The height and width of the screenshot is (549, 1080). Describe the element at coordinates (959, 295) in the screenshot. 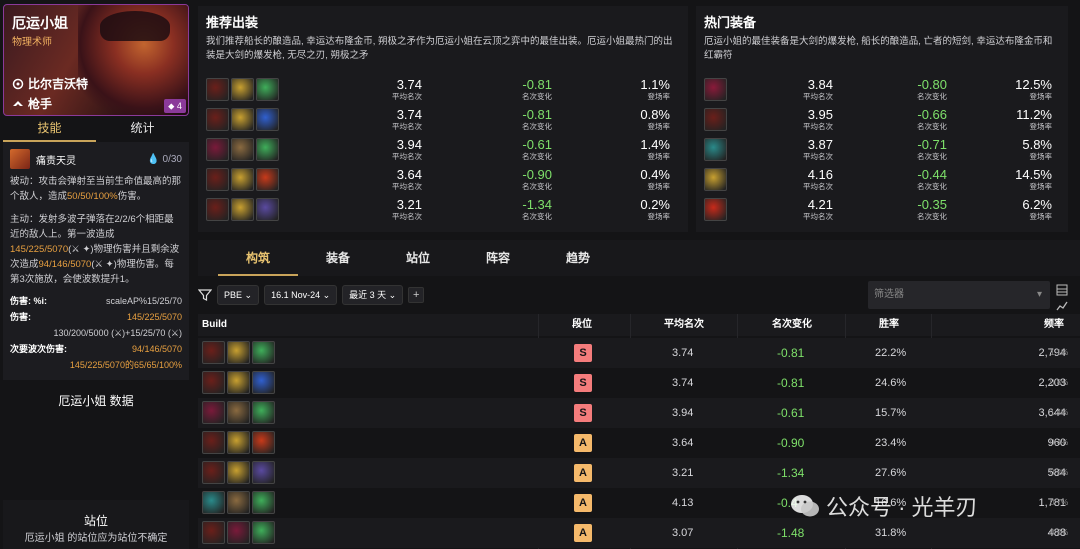

I see `filter-search-input: 筛选器 ▾` at that location.